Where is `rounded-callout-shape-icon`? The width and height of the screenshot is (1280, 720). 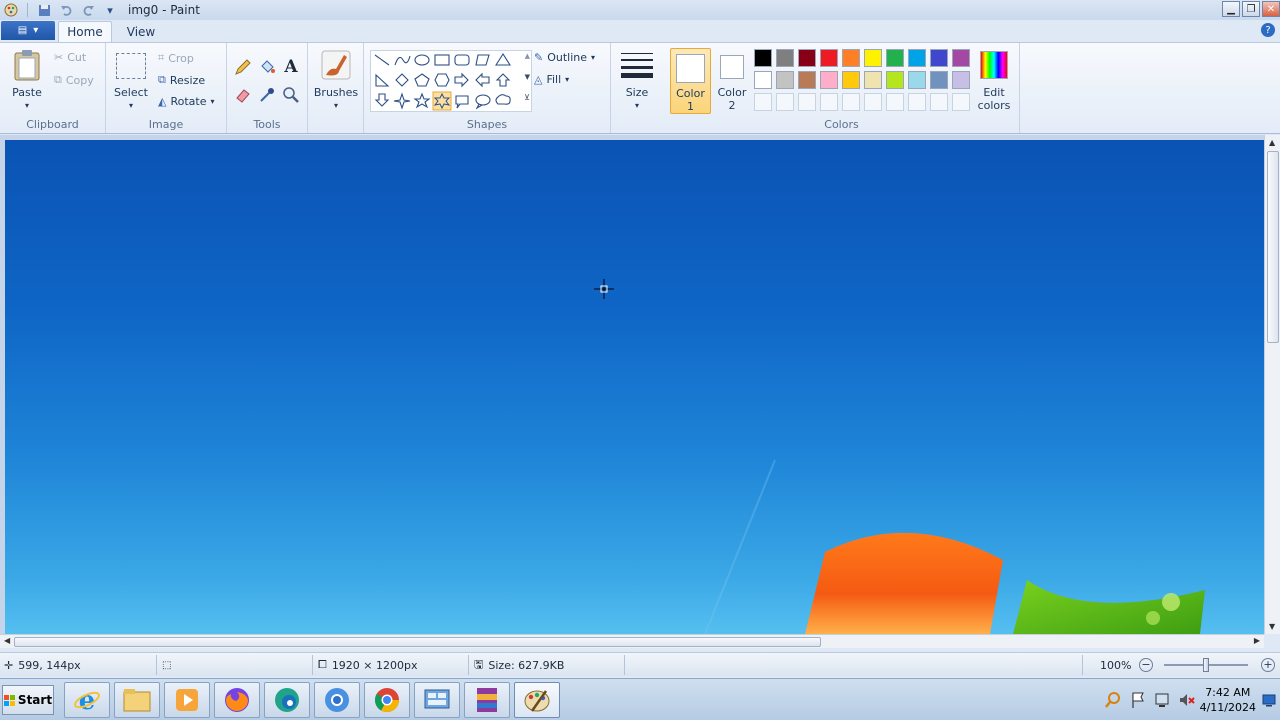
rounded-callout-shape-icon is located at coordinates (462, 102).